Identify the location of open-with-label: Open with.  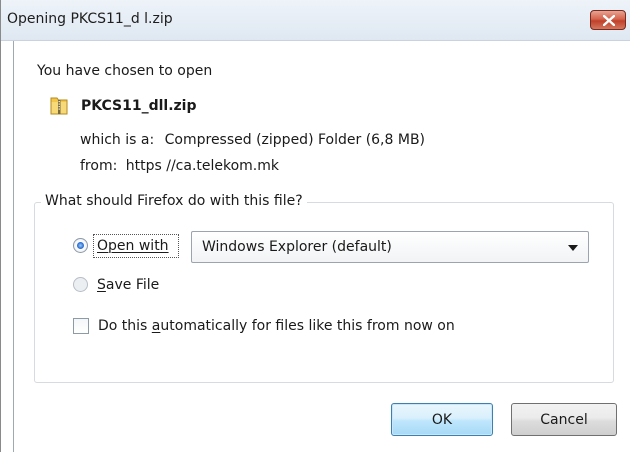
(133, 246).